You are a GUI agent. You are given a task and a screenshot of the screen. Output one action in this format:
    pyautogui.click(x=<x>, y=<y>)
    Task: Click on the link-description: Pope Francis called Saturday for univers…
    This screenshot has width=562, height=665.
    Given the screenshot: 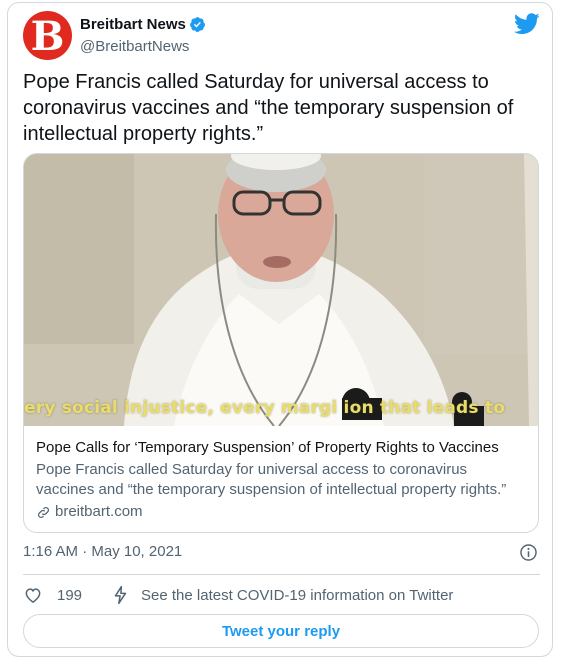 What is the action you would take?
    pyautogui.click(x=271, y=479)
    